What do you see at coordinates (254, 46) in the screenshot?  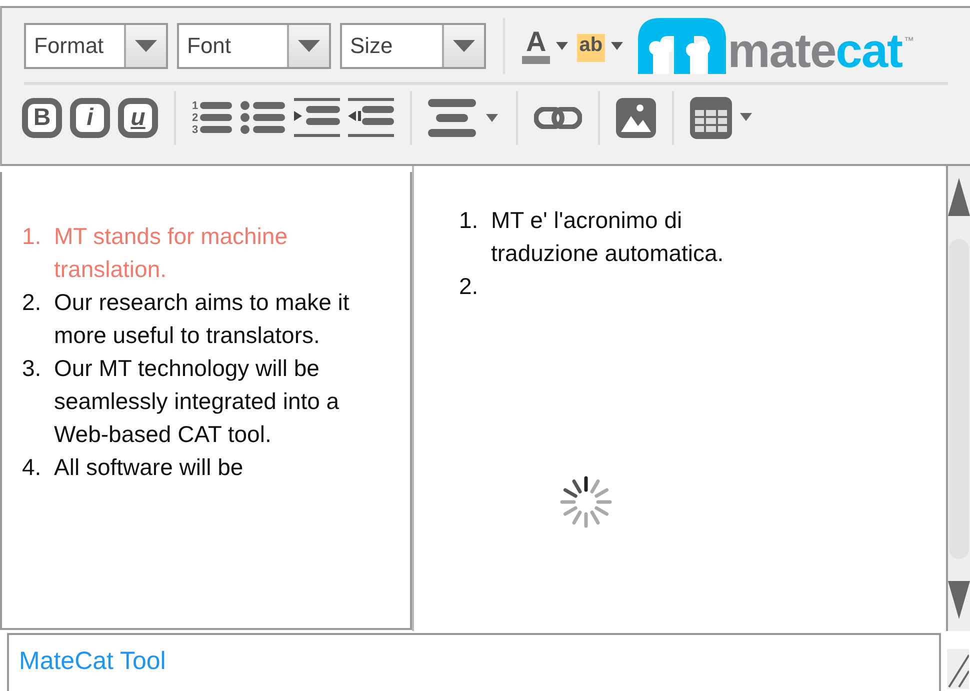 I see `dropdown: Font` at bounding box center [254, 46].